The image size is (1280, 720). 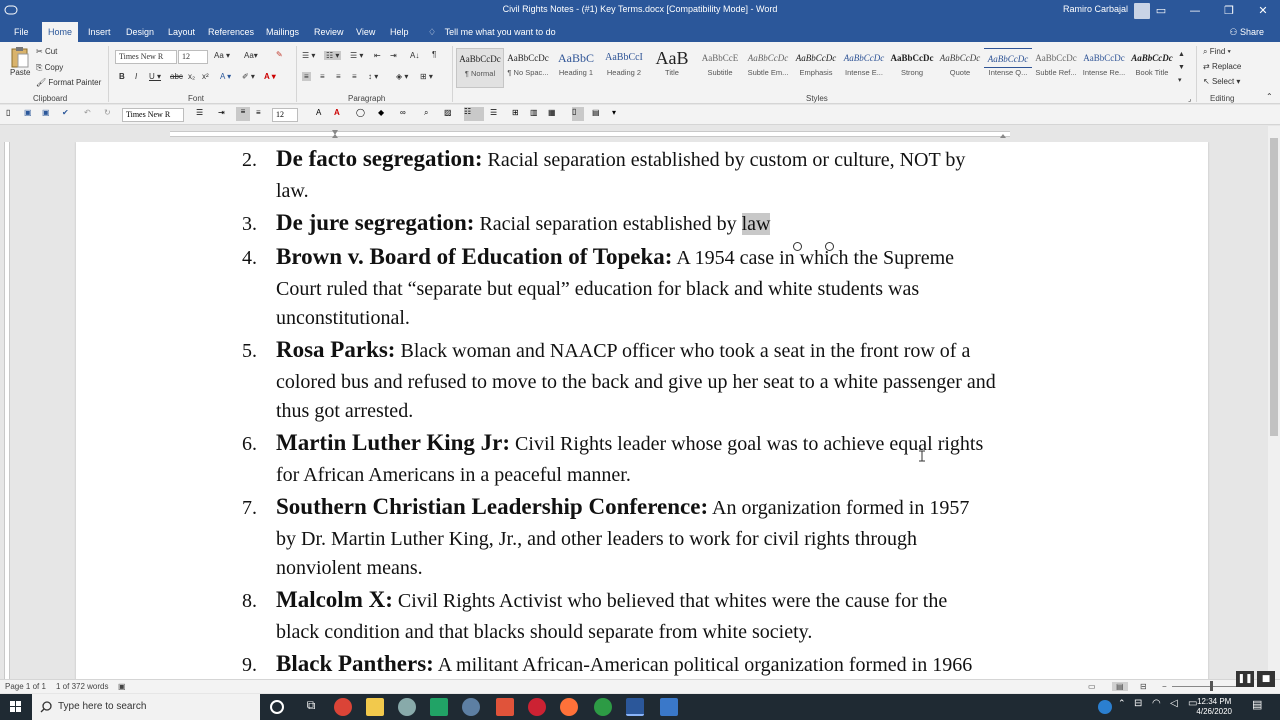 I want to click on vertical-ruler, so click(x=7, y=410).